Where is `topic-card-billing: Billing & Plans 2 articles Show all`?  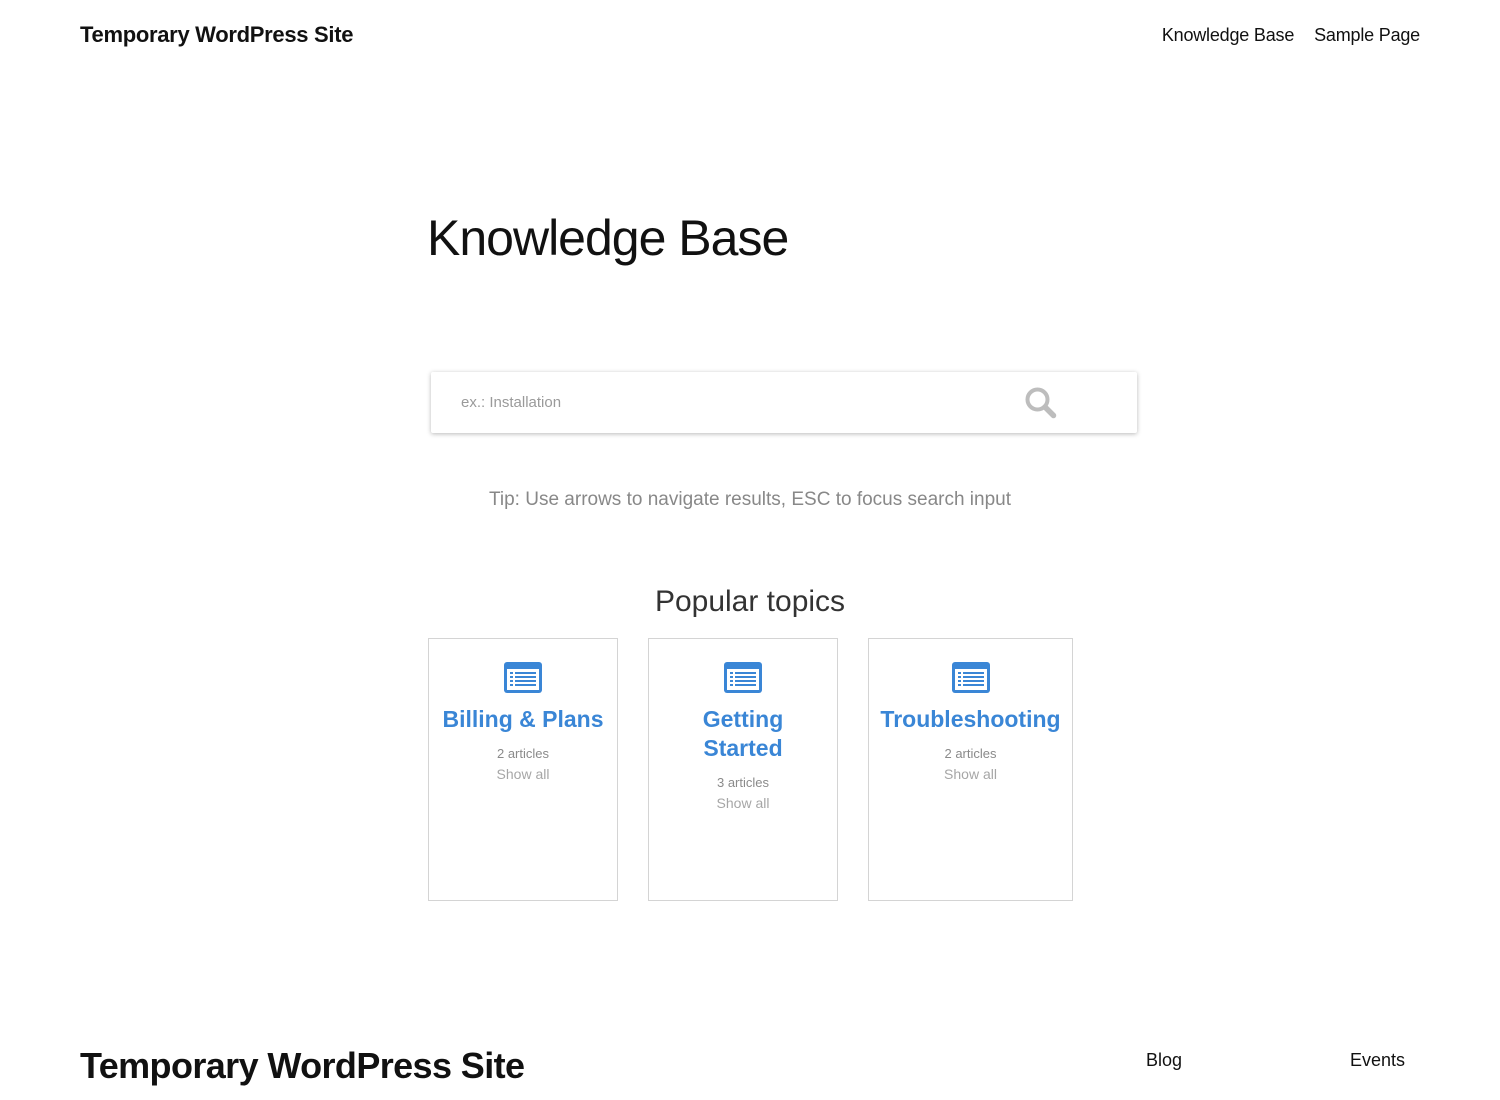 topic-card-billing: Billing & Plans 2 articles Show all is located at coordinates (523, 769).